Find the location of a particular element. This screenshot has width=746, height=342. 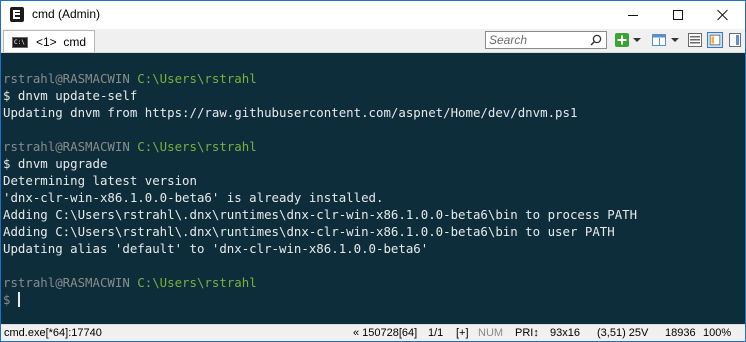

maximize-icon is located at coordinates (677, 15).